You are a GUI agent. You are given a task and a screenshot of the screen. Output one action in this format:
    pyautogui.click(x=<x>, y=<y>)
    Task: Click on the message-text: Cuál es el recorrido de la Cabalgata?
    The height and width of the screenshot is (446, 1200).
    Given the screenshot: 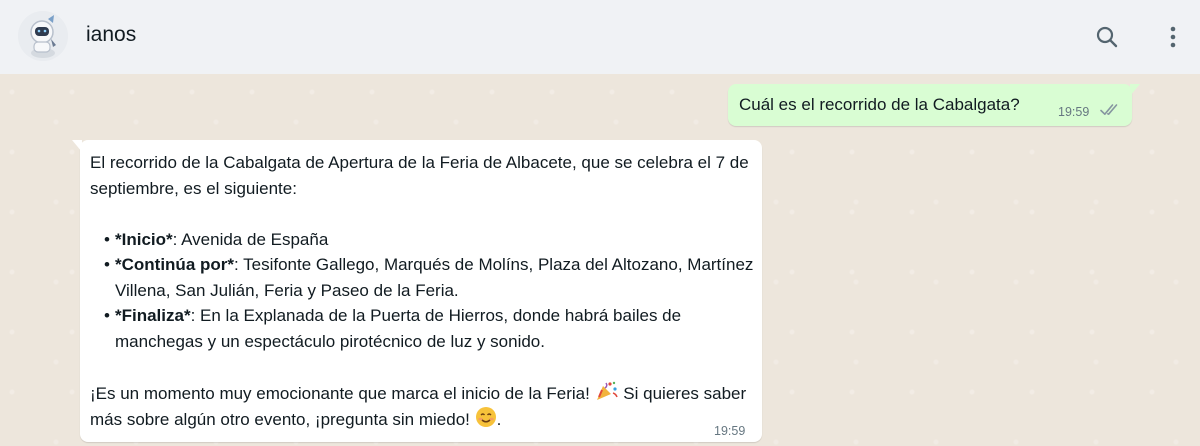 What is the action you would take?
    pyautogui.click(x=879, y=104)
    